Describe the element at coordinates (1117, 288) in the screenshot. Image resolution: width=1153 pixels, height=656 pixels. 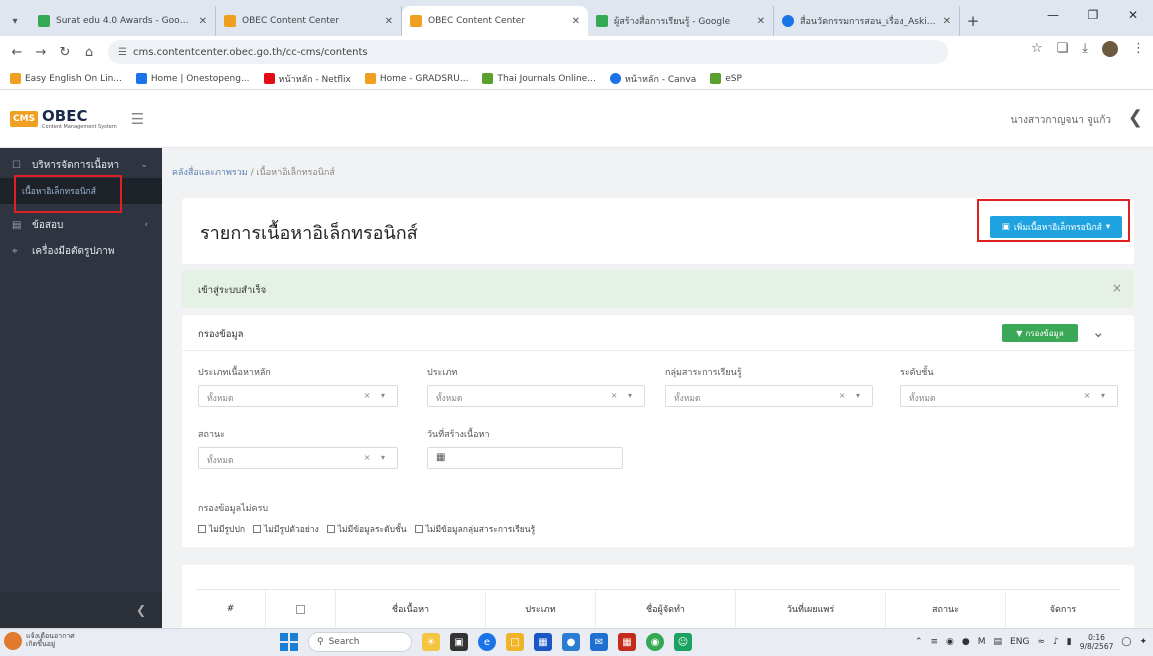
I see `close-icon: ×` at that location.